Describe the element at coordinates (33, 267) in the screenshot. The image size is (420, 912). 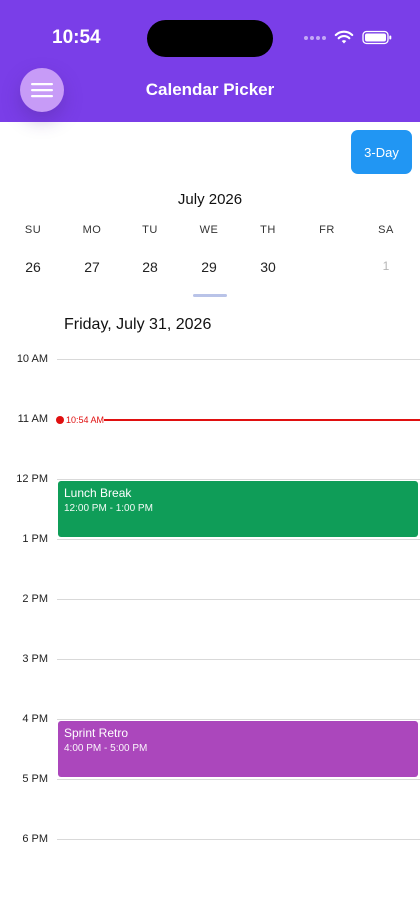
I see `day-cell: 26` at that location.